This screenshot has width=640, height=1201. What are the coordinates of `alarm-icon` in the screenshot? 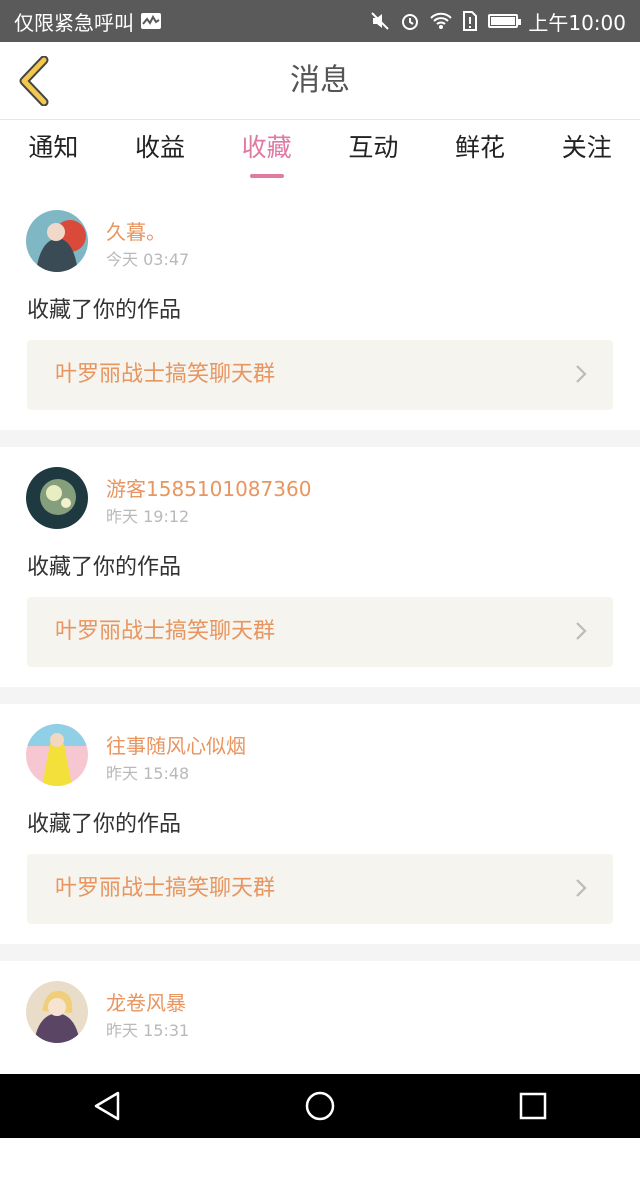 It's located at (410, 22).